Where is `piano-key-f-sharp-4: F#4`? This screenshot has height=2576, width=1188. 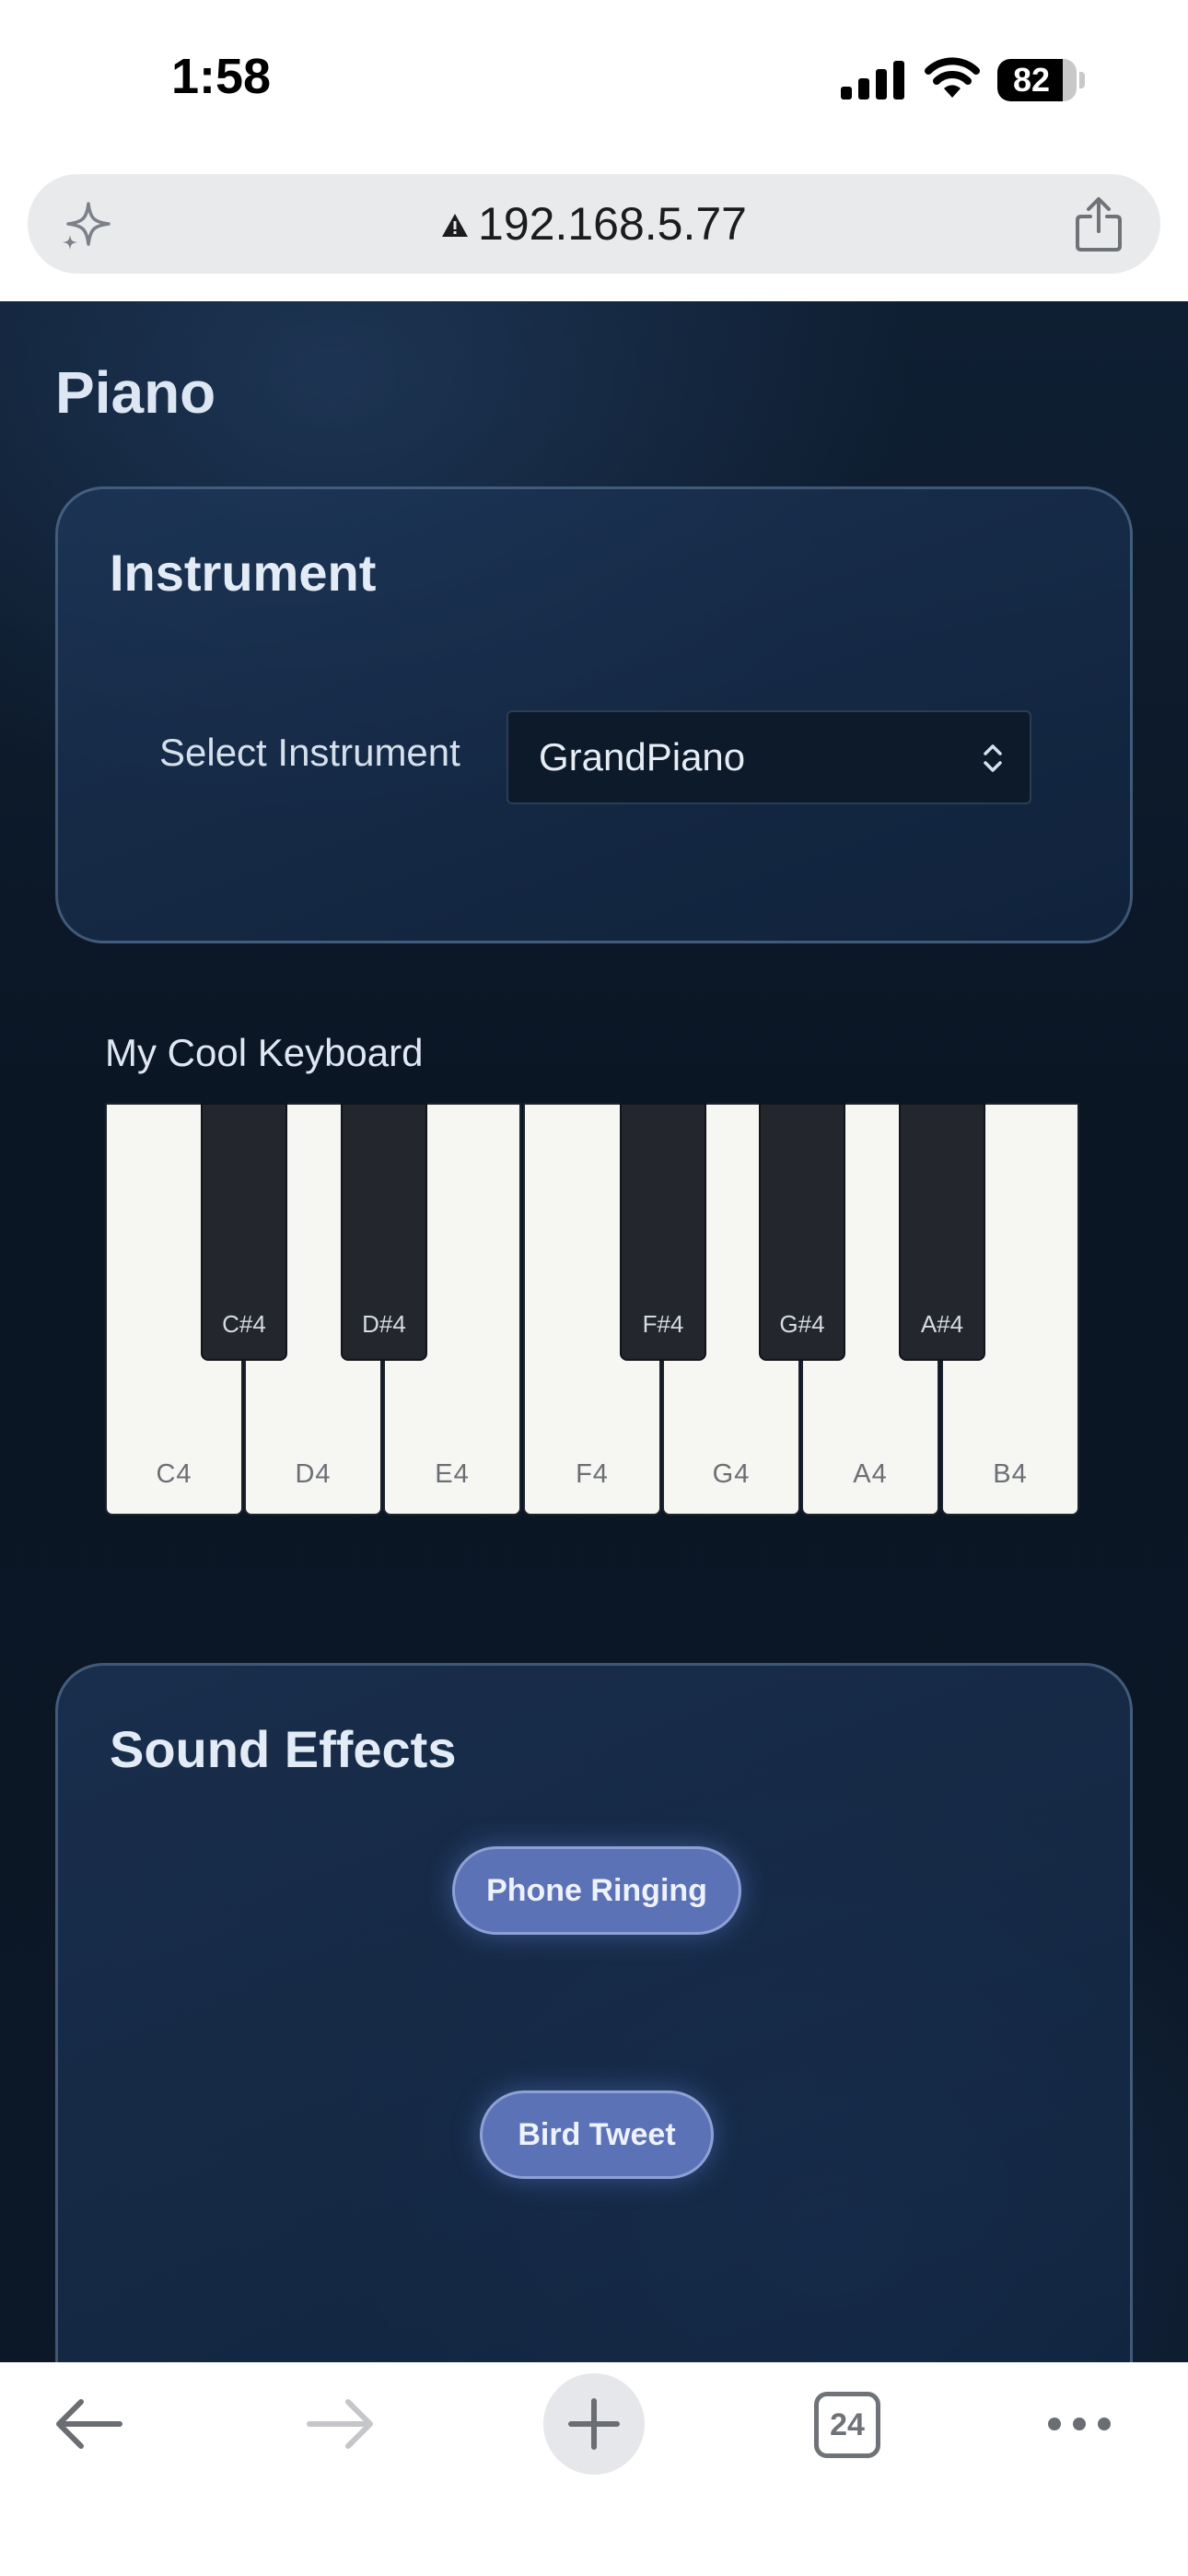 piano-key-f-sharp-4: F#4 is located at coordinates (663, 1232).